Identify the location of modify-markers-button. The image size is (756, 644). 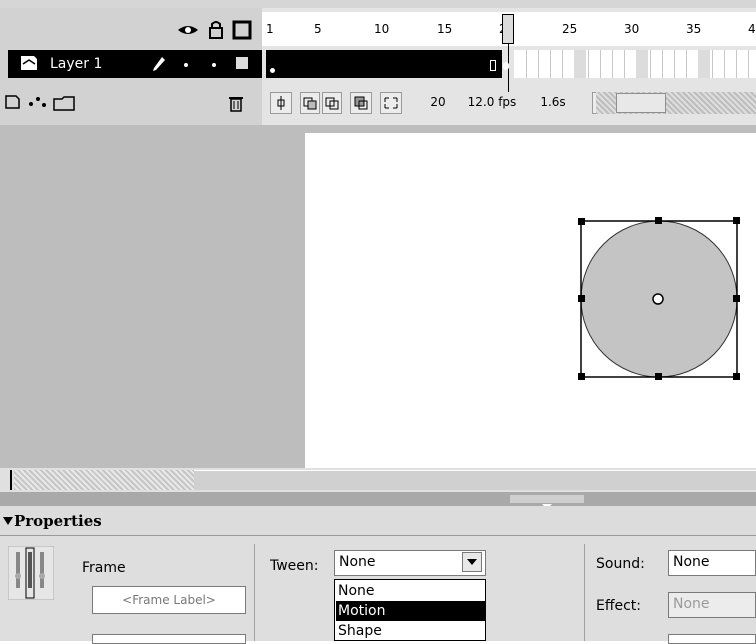
(391, 103).